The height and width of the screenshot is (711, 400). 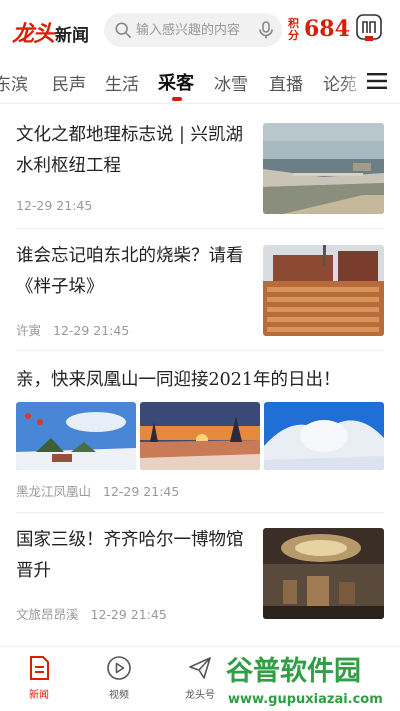 What do you see at coordinates (369, 28) in the screenshot?
I see `brand-badge-icon` at bounding box center [369, 28].